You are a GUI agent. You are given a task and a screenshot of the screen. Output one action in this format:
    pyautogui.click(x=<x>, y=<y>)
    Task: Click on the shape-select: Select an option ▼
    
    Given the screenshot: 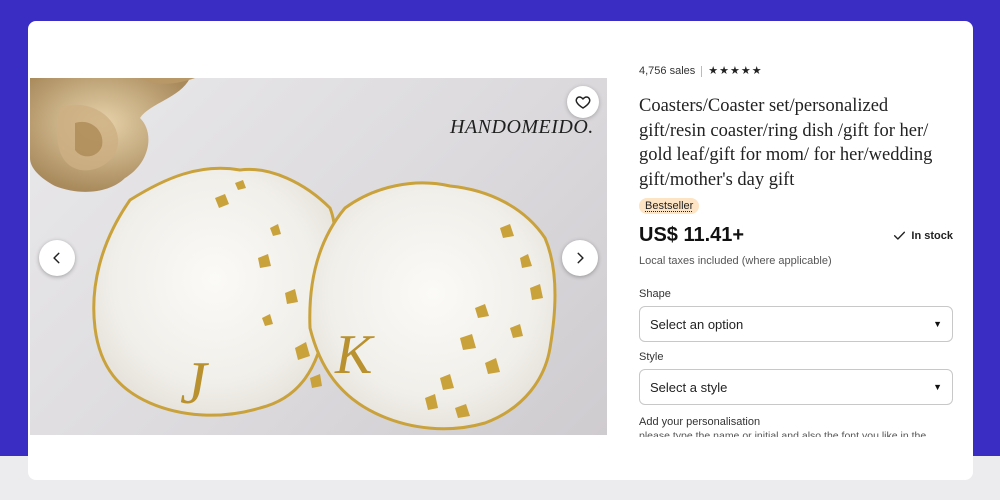 What is the action you would take?
    pyautogui.click(x=796, y=324)
    